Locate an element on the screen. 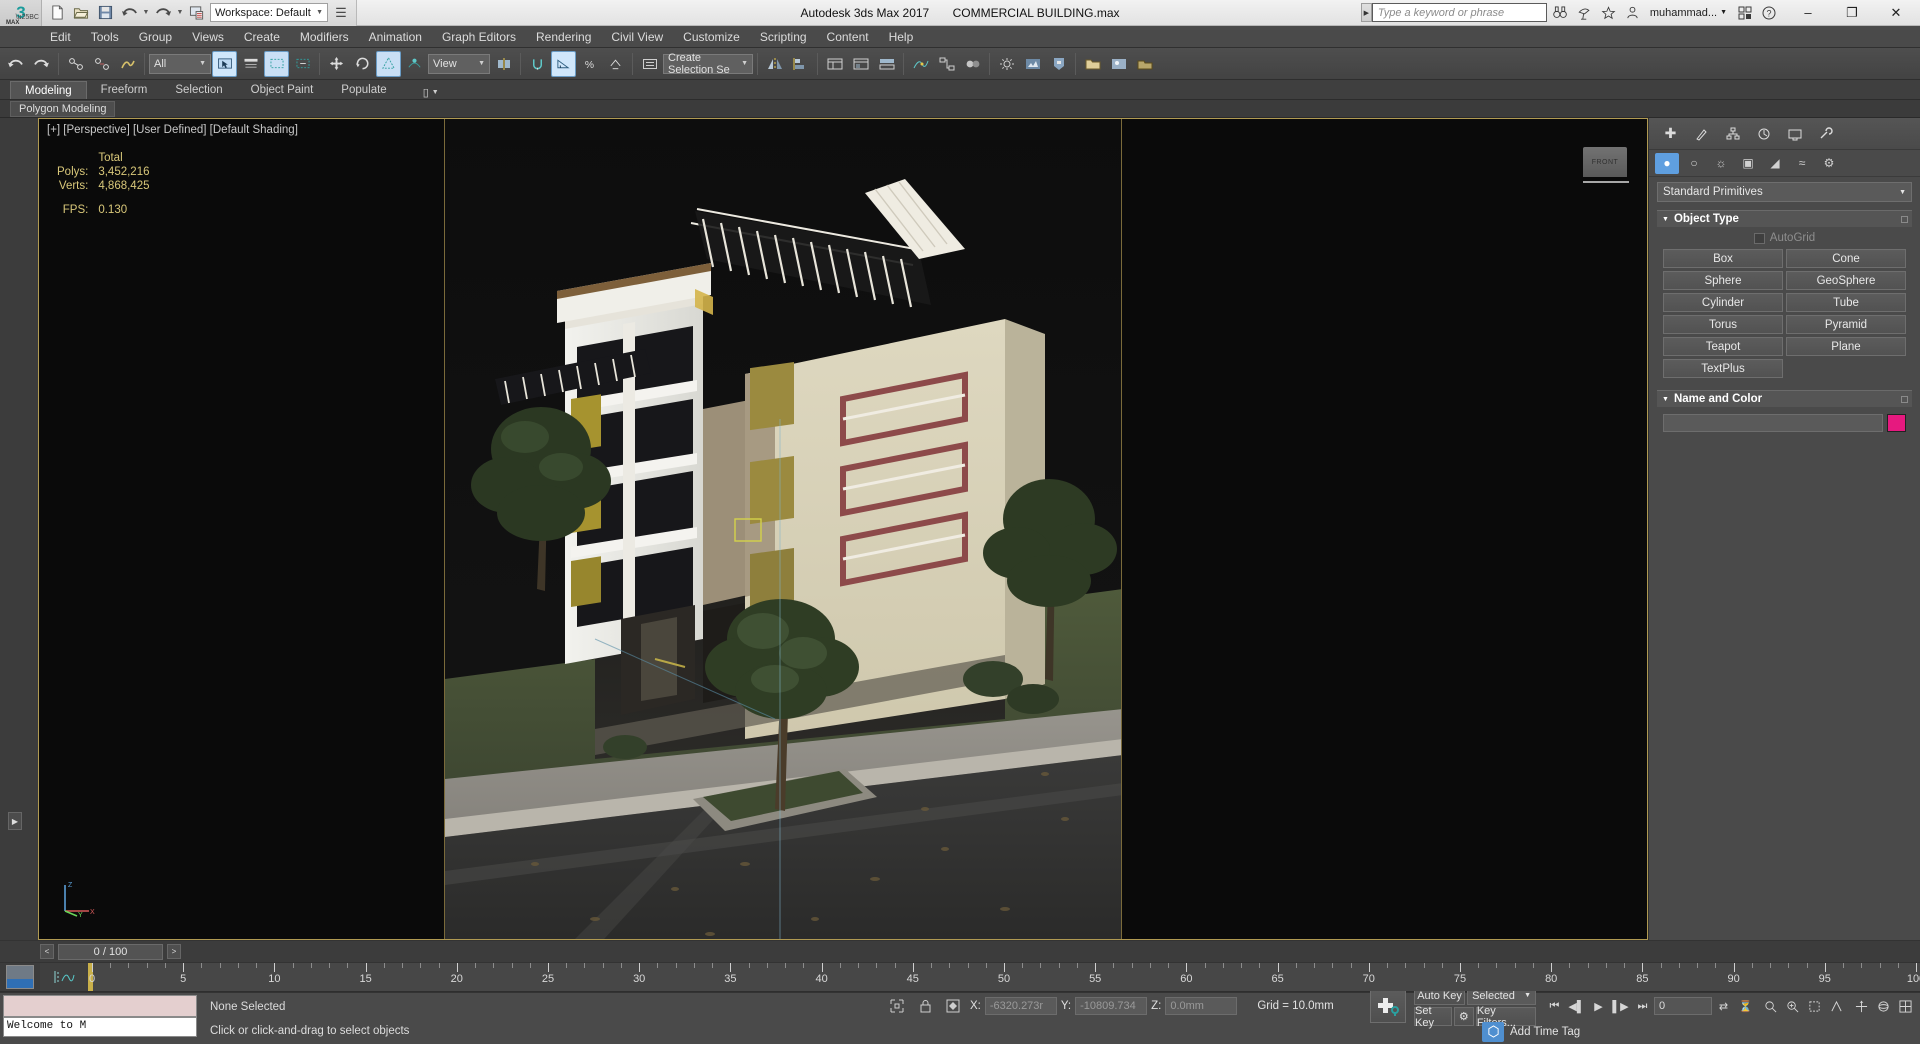 This screenshot has width=1920, height=1044. ribbon-tab-selection: Selection is located at coordinates (198, 90).